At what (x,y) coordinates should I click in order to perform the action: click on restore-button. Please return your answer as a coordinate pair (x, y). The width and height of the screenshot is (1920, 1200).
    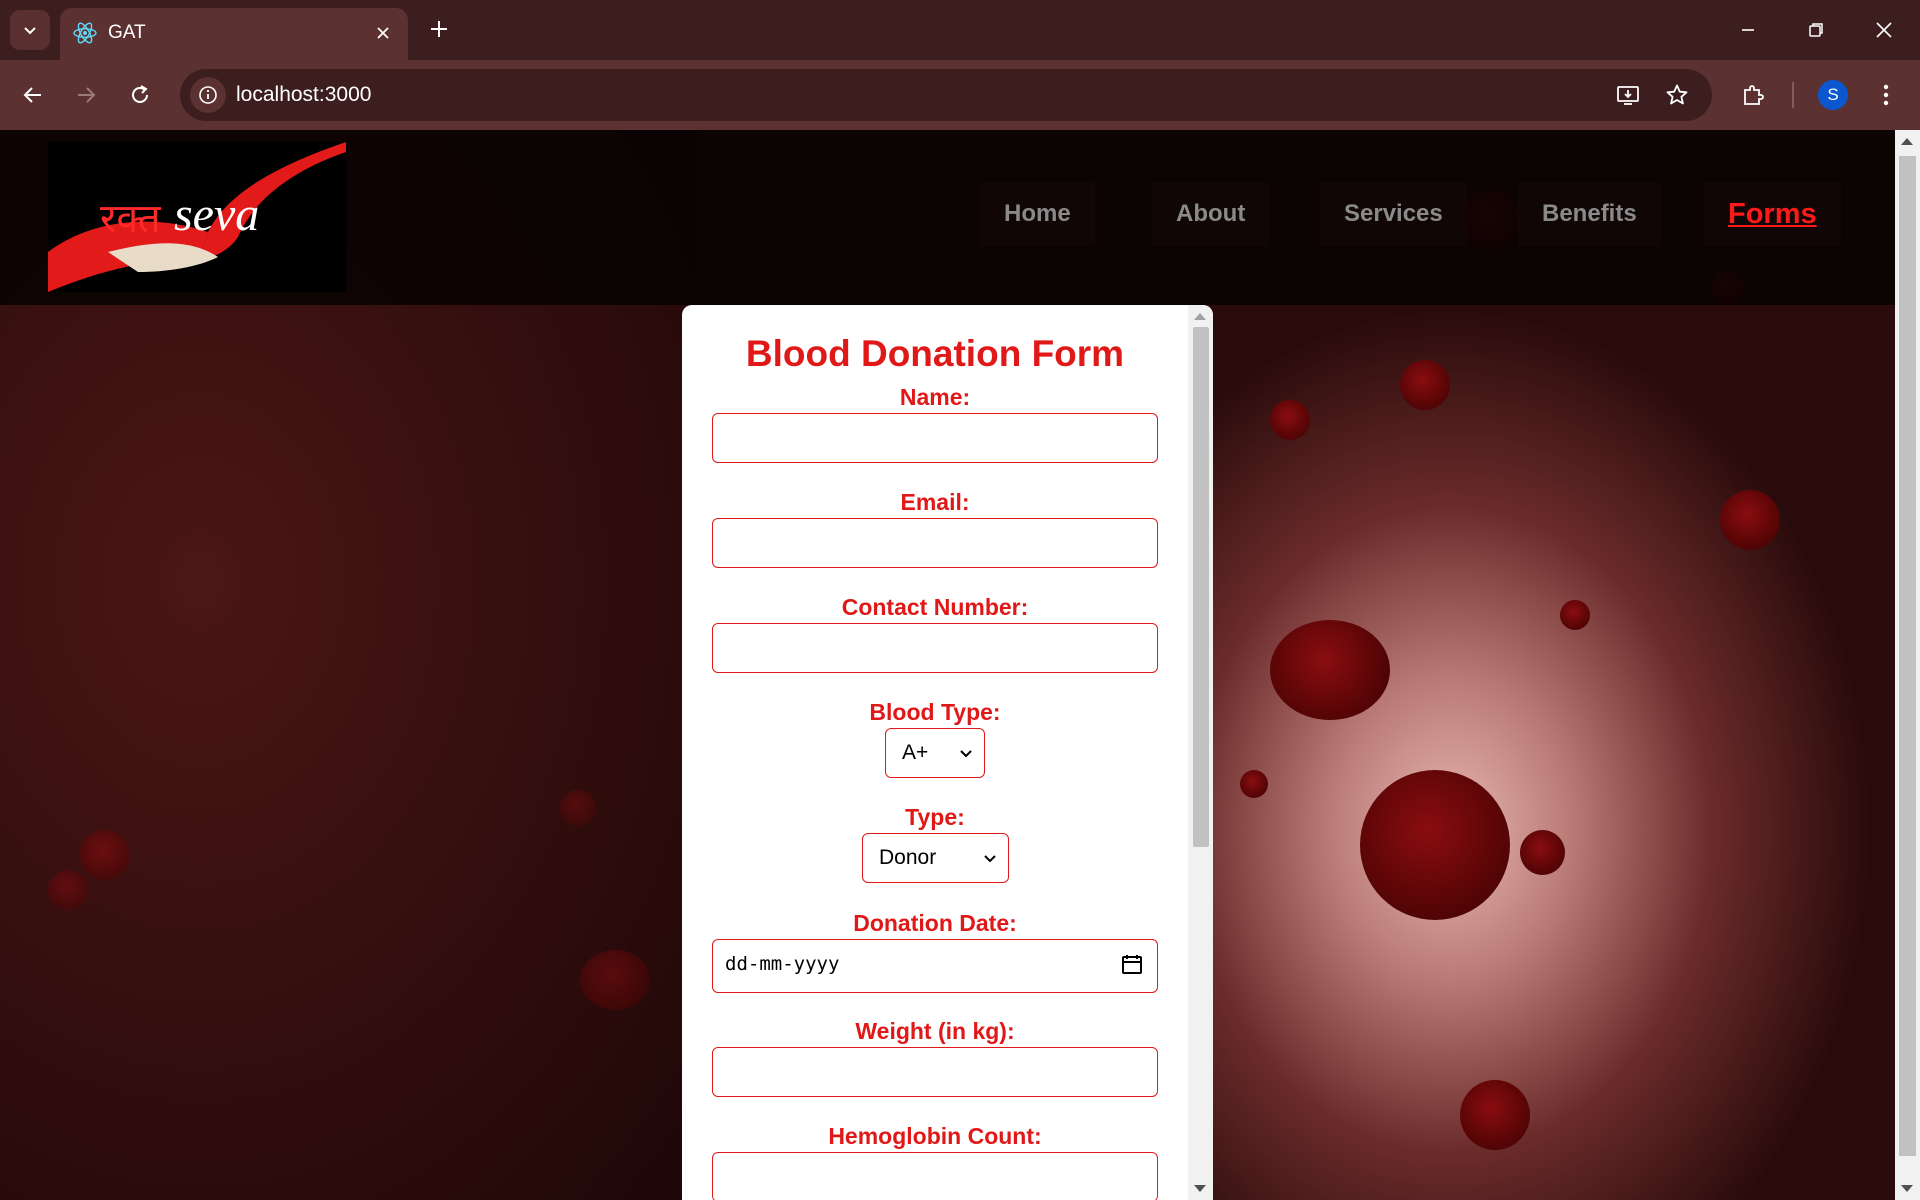
    Looking at the image, I should click on (1816, 30).